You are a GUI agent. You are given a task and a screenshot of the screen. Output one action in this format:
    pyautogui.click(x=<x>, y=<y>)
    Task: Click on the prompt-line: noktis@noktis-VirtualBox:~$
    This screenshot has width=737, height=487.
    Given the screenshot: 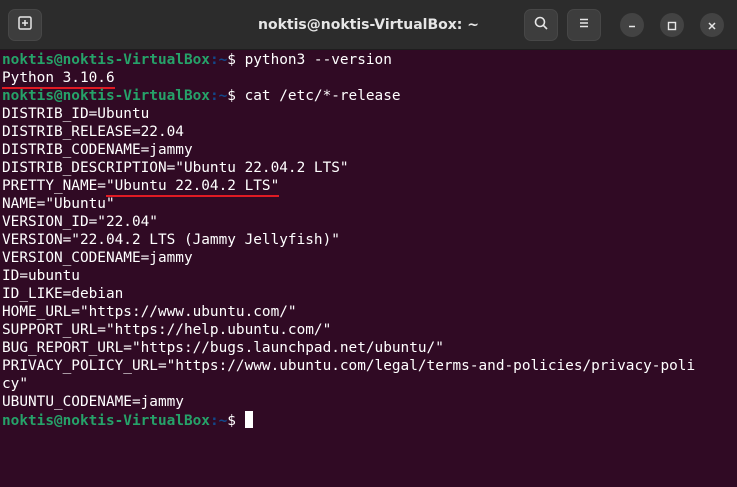 What is the action you would take?
    pyautogui.click(x=363, y=420)
    